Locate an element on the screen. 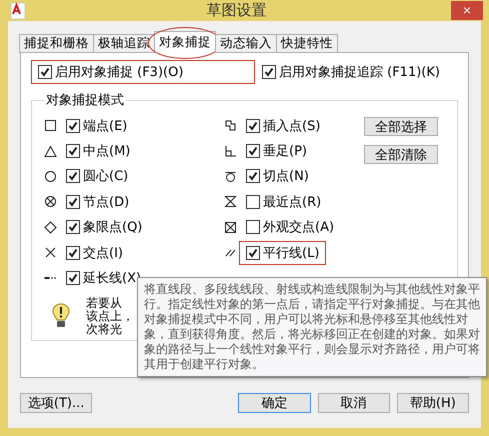  tangent-icon is located at coordinates (230, 176).